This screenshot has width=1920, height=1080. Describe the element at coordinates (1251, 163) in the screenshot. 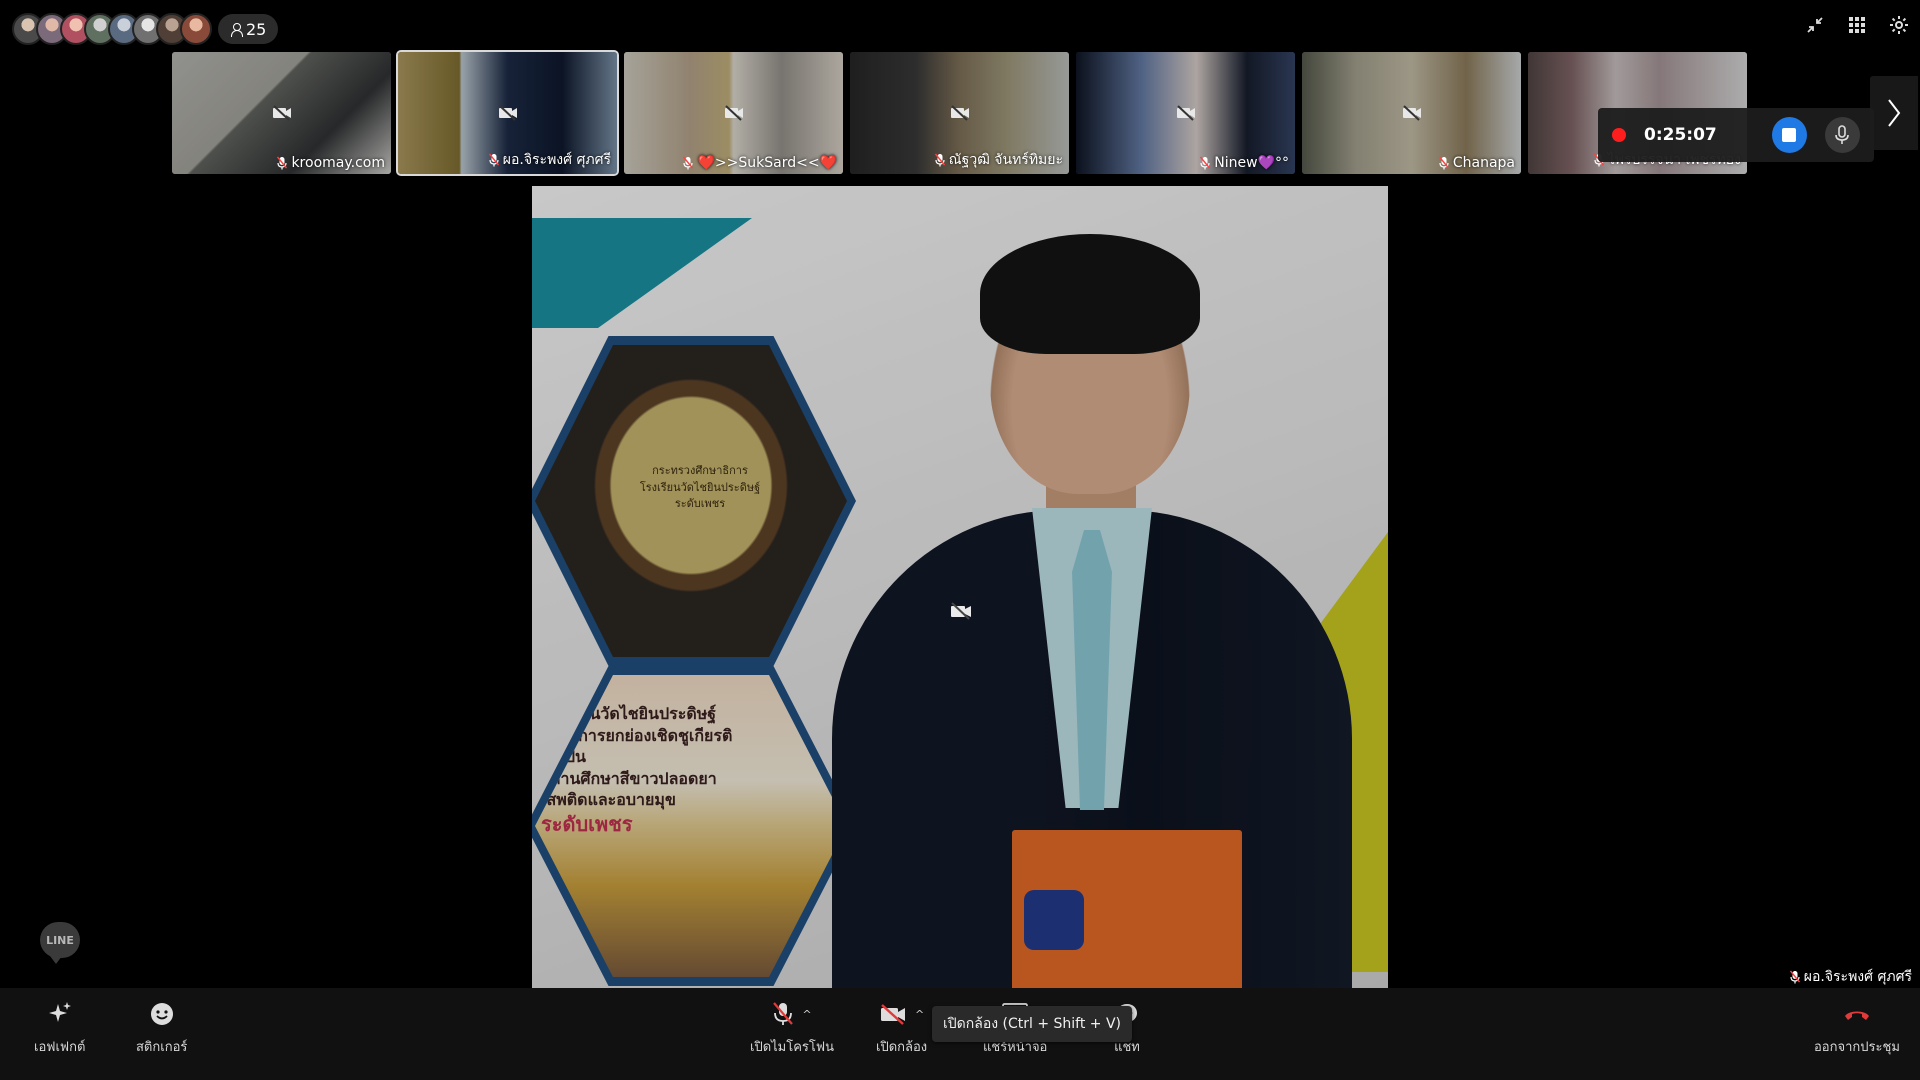

I see `participant-name: Ninew💜°°` at that location.